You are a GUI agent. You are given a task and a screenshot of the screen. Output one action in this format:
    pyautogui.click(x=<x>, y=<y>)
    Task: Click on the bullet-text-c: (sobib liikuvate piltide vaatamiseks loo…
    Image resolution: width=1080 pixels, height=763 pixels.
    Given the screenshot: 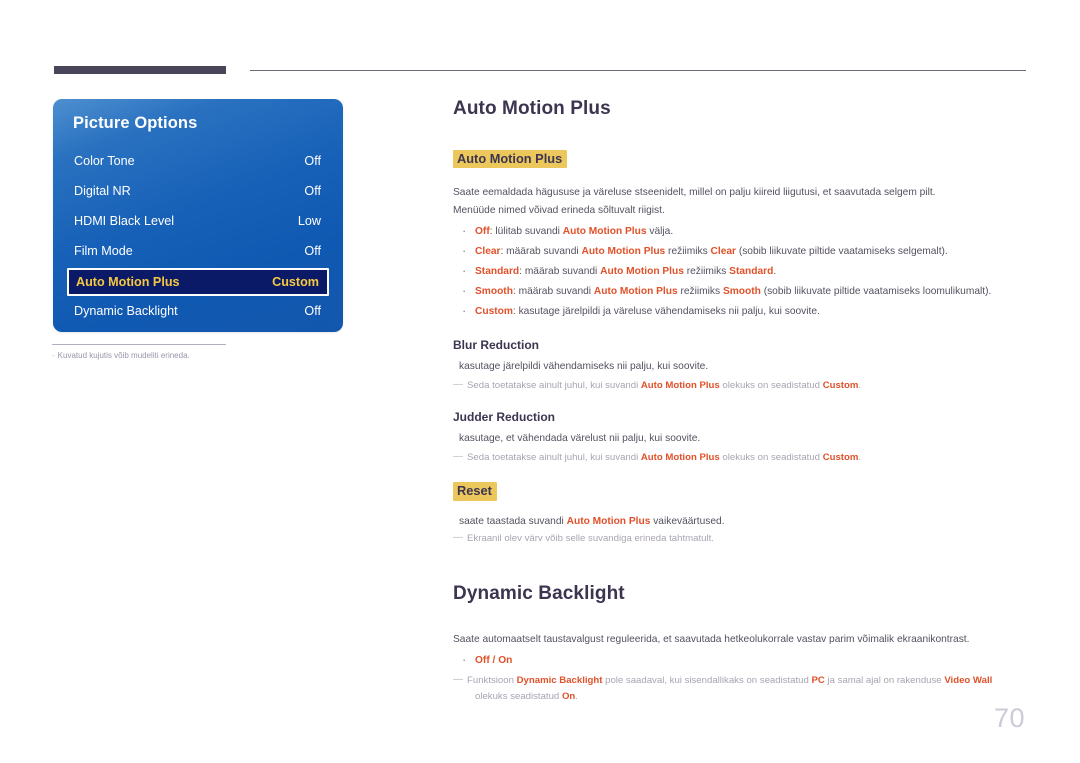 What is the action you would take?
    pyautogui.click(x=876, y=292)
    